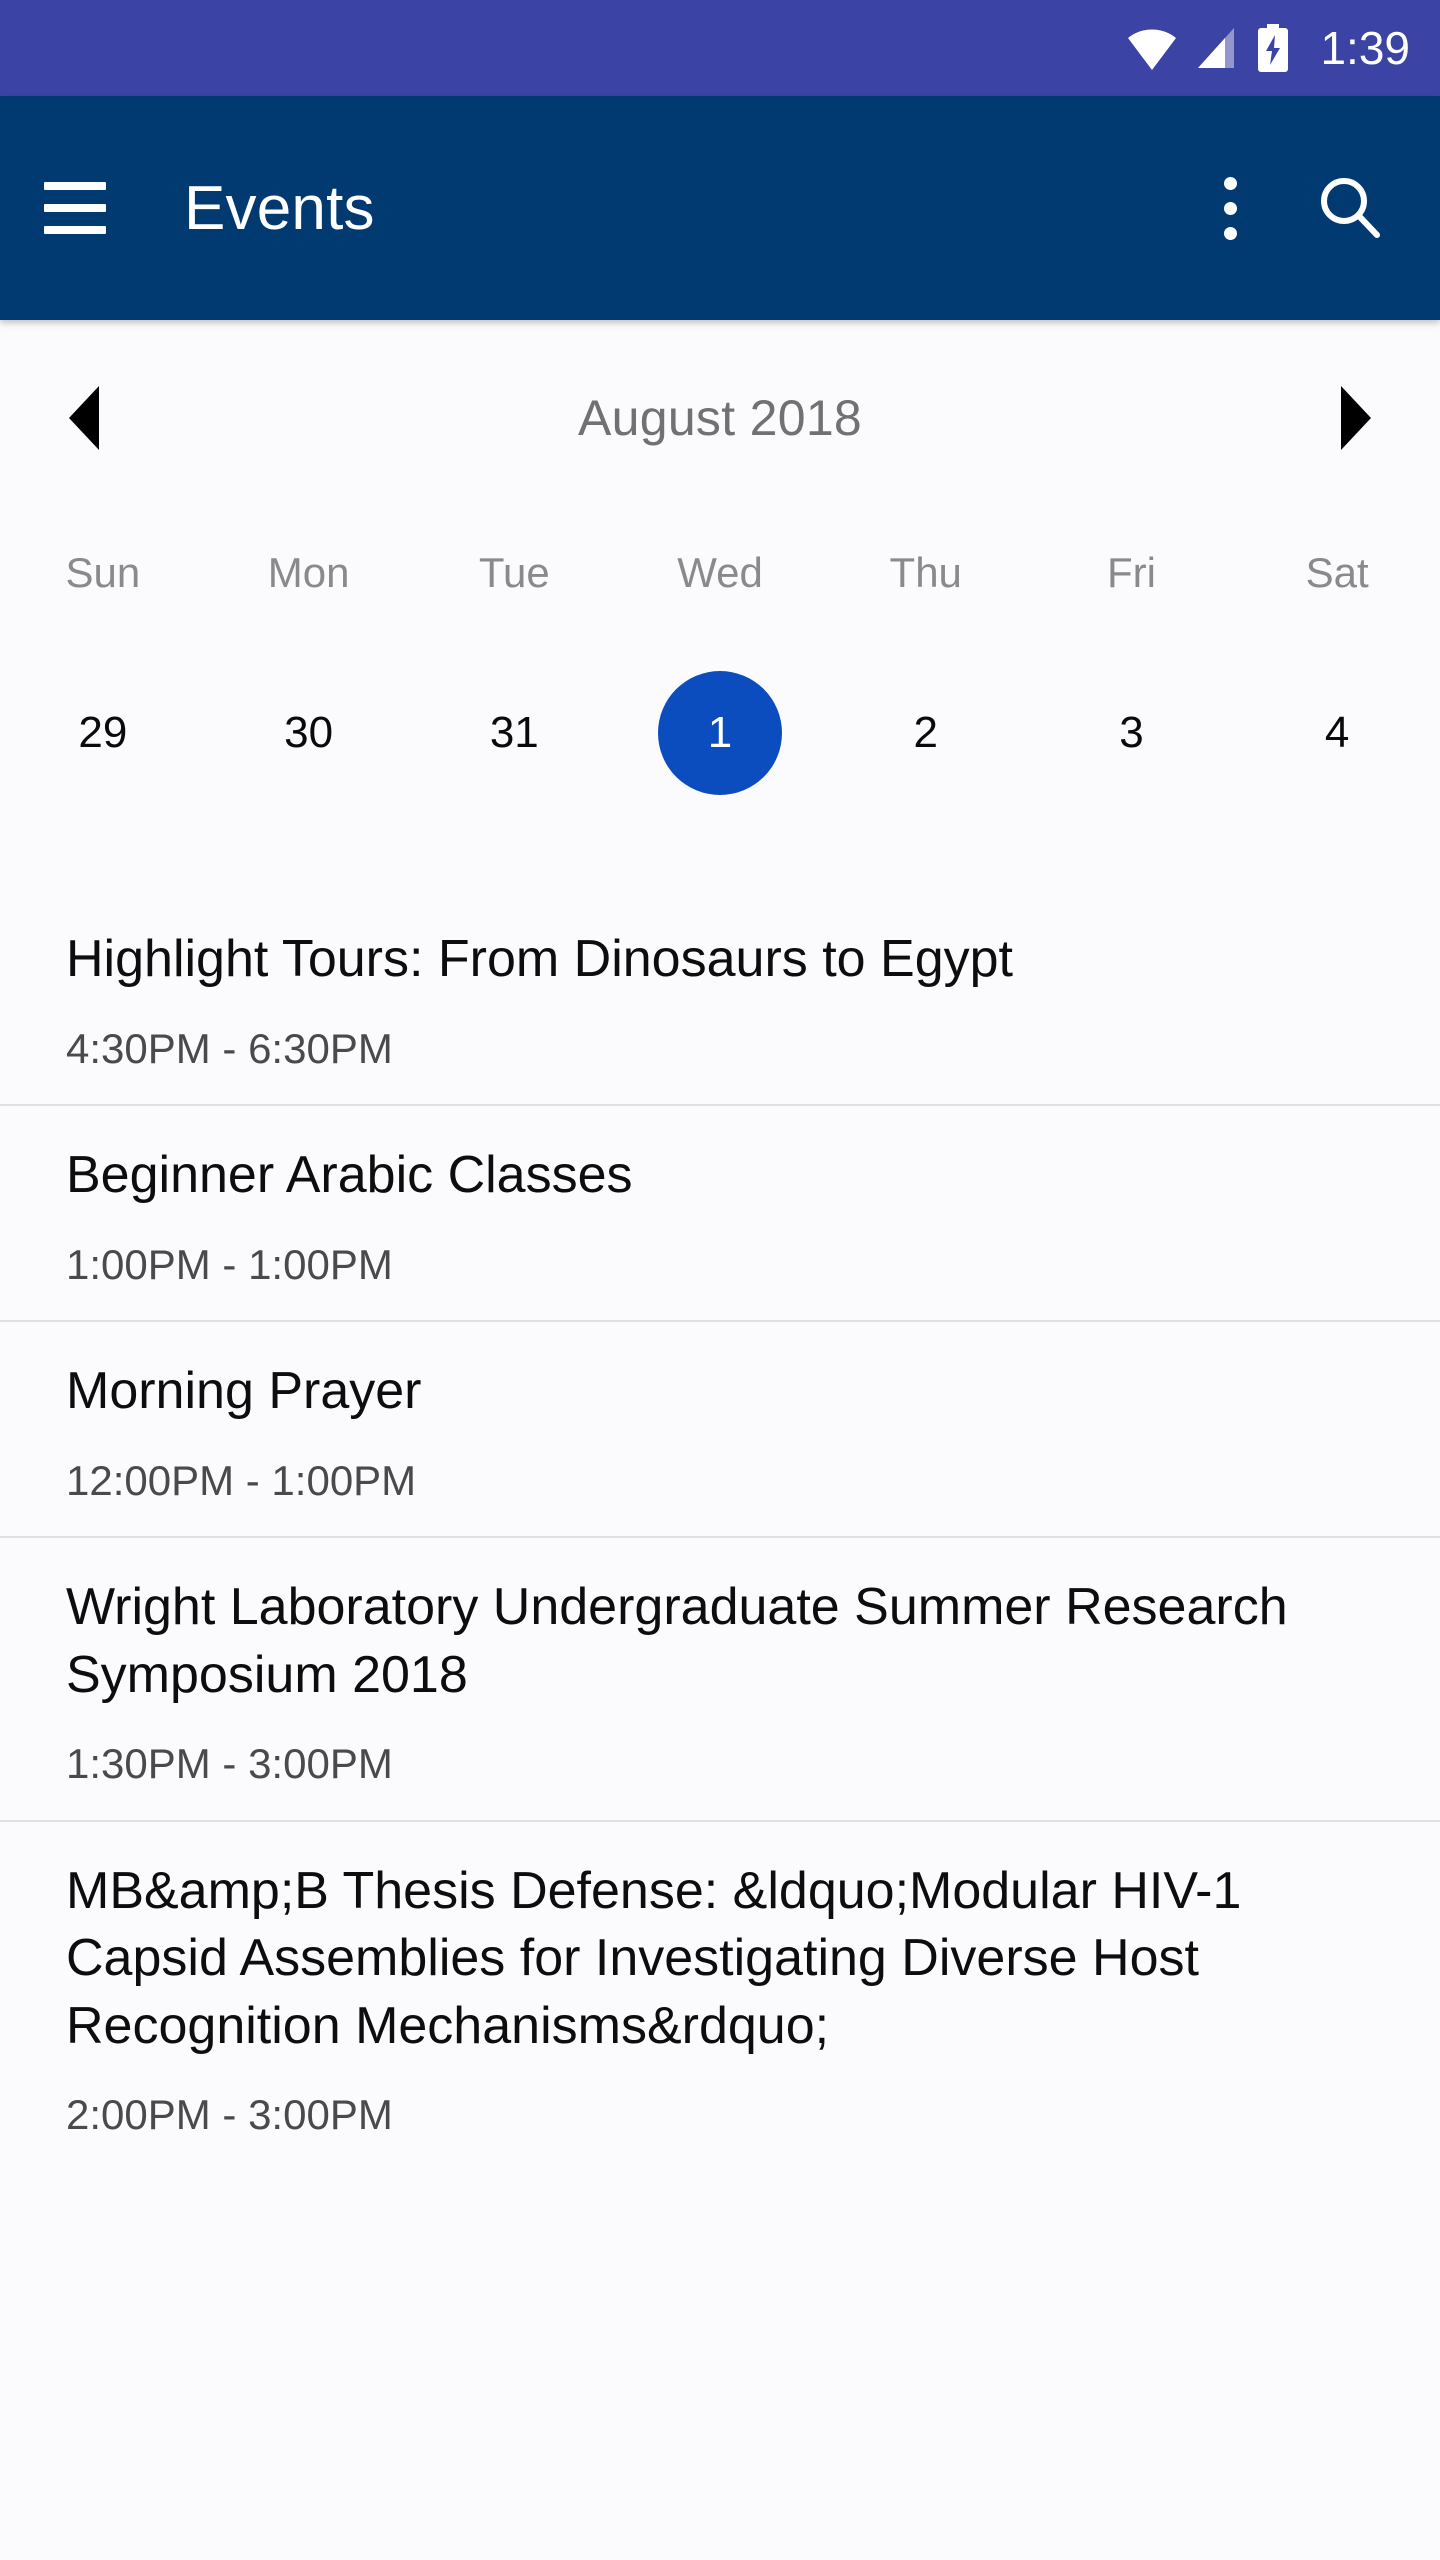 The image size is (1440, 2560). I want to click on wifi-icon, so click(1152, 49).